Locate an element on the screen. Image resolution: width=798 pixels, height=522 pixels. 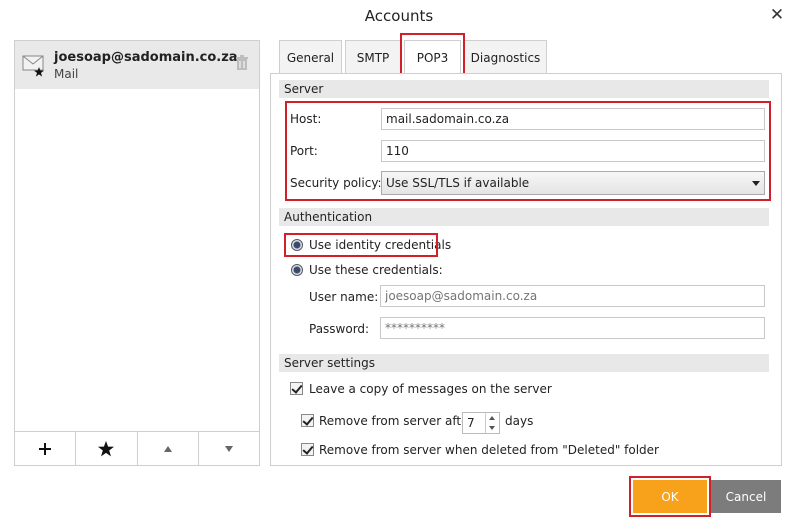
triangle-up-icon is located at coordinates (167, 448).